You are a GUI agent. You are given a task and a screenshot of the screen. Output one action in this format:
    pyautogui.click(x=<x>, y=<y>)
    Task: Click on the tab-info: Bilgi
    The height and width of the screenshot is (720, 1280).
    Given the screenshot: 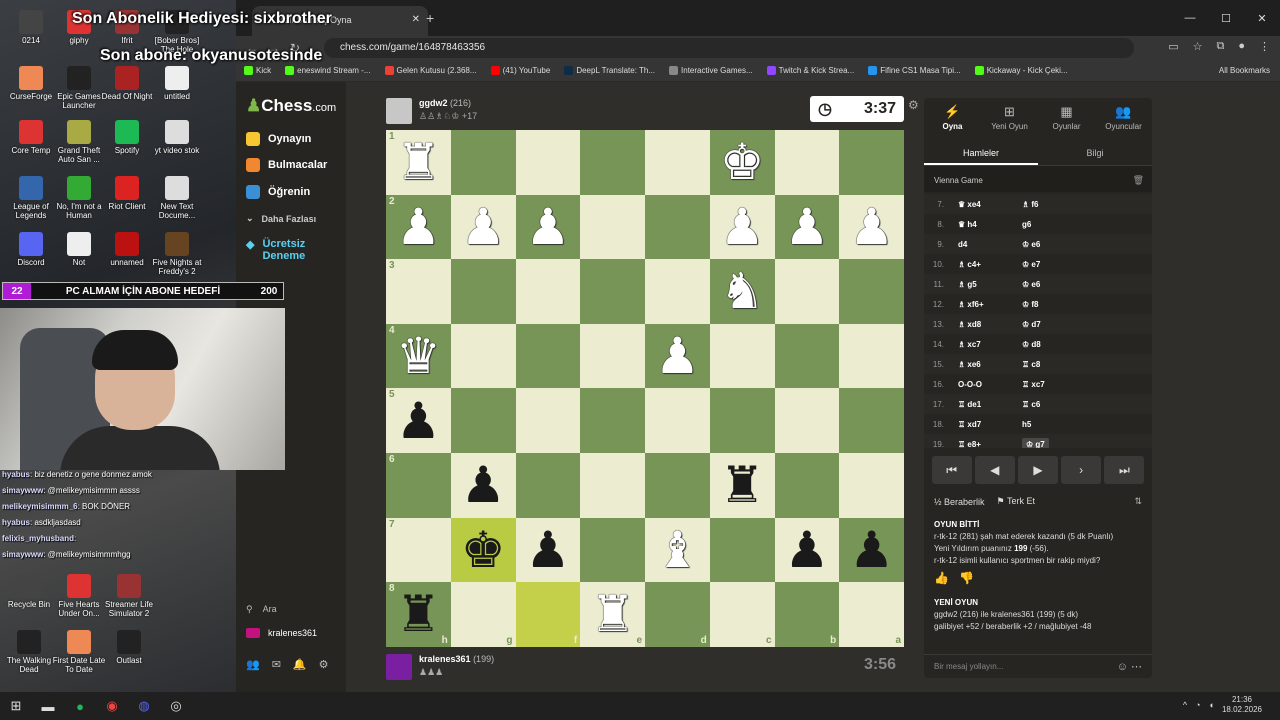 What is the action you would take?
    pyautogui.click(x=1095, y=151)
    